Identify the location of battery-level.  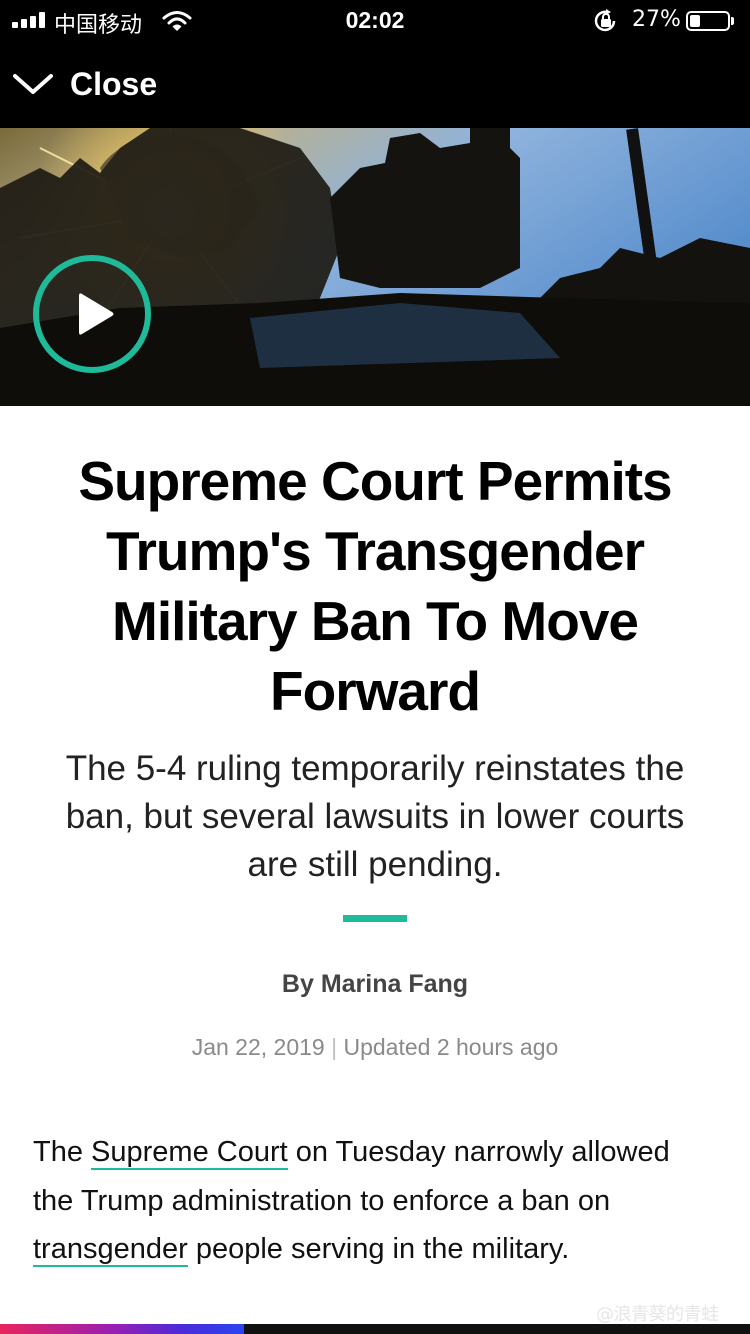
(695, 21).